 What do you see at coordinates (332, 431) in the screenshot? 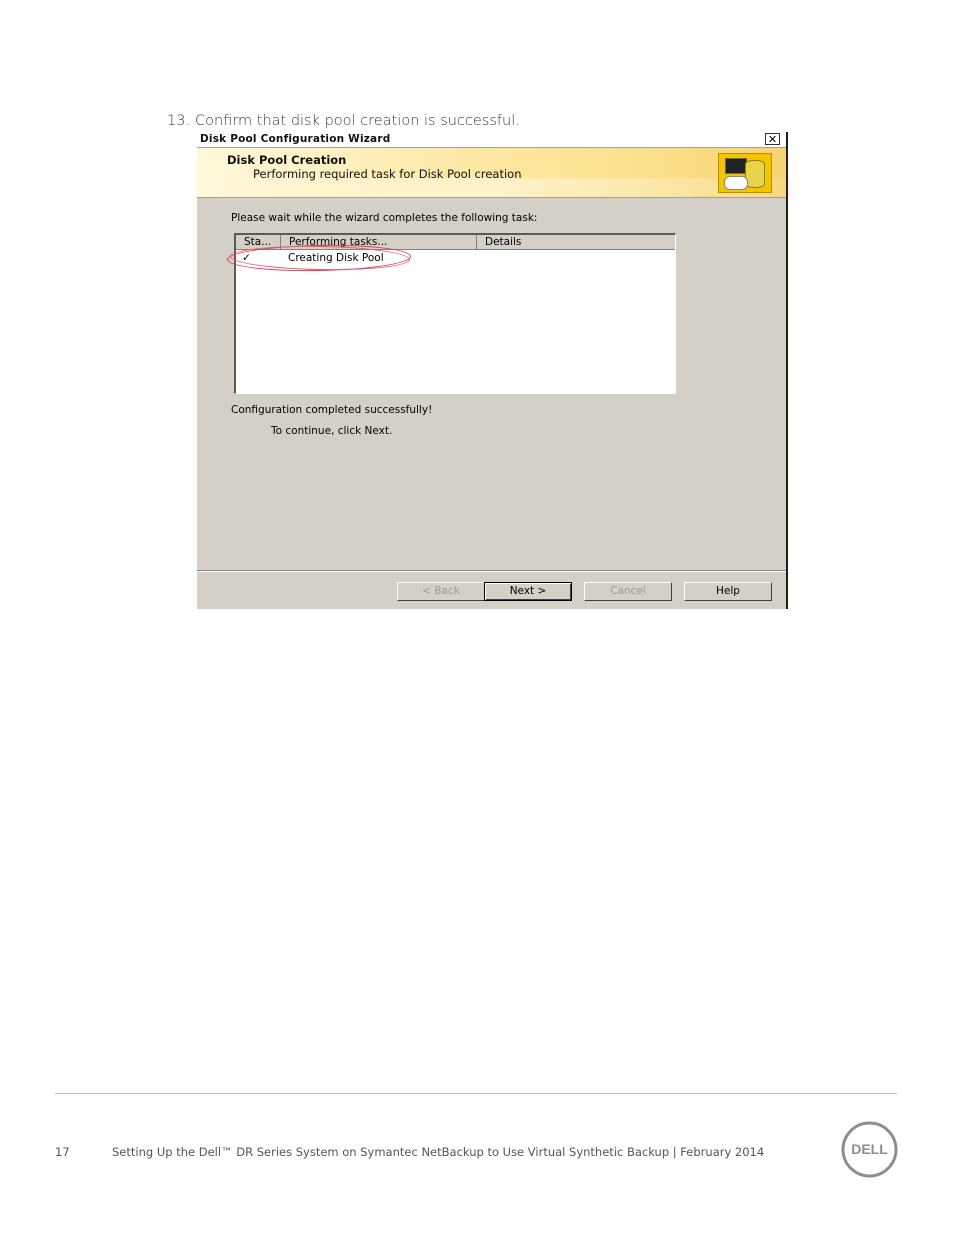
I see `continue-message: To continue, click Next.` at bounding box center [332, 431].